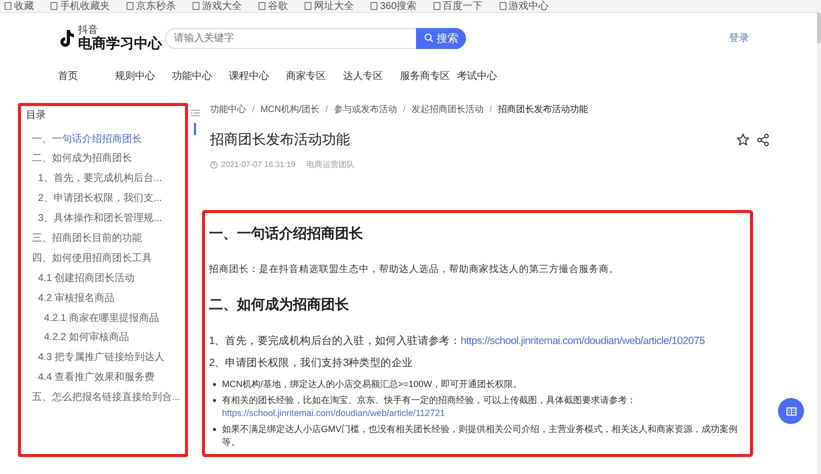  What do you see at coordinates (286, 234) in the screenshot?
I see `section-heading: 一、一句话介绍招商团长` at bounding box center [286, 234].